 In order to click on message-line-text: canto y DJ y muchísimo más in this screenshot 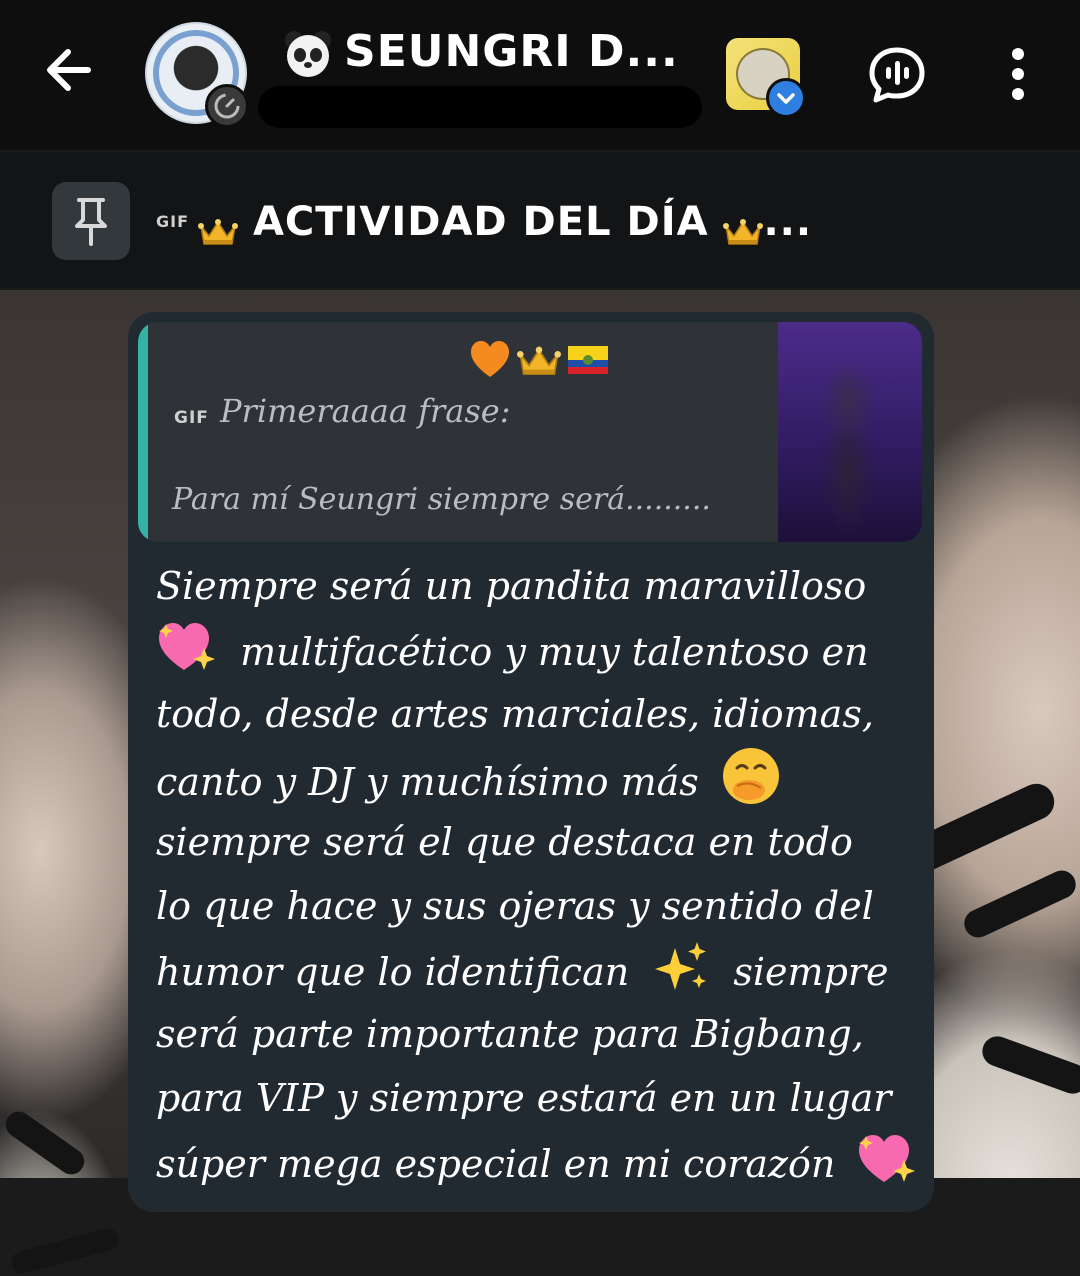, I will do `click(427, 782)`.